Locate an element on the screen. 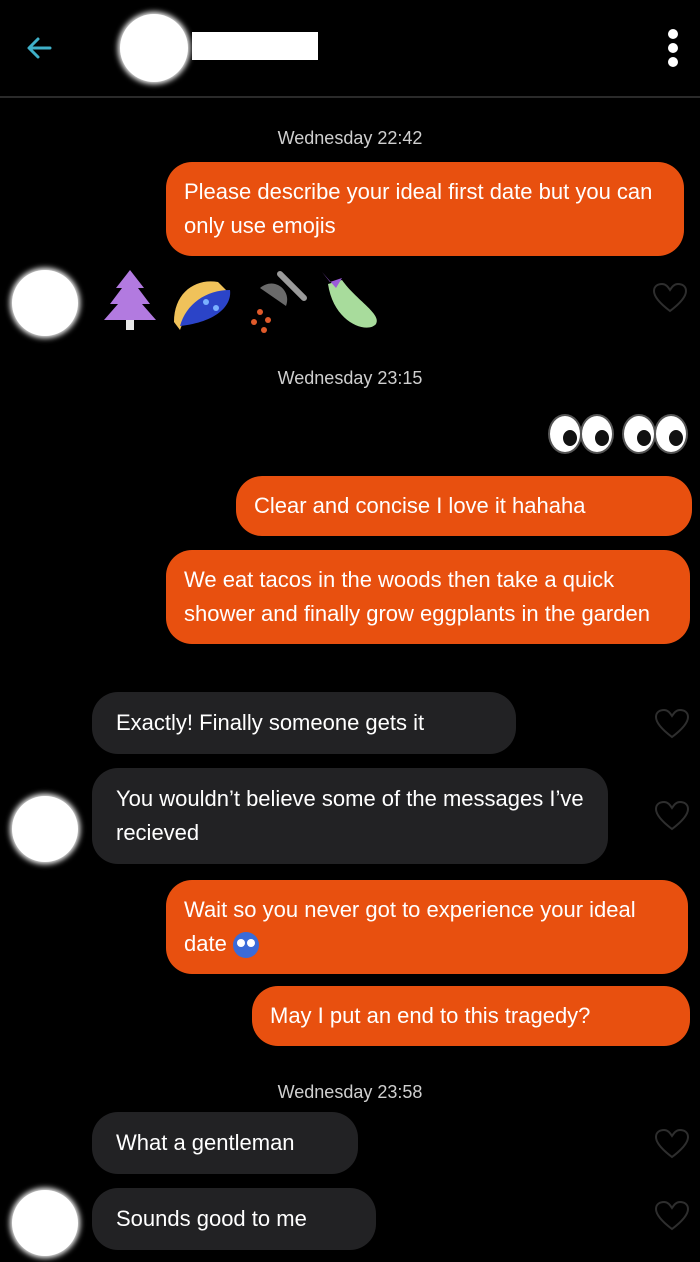 The height and width of the screenshot is (1262, 700). shower-icon is located at coordinates (279, 302).